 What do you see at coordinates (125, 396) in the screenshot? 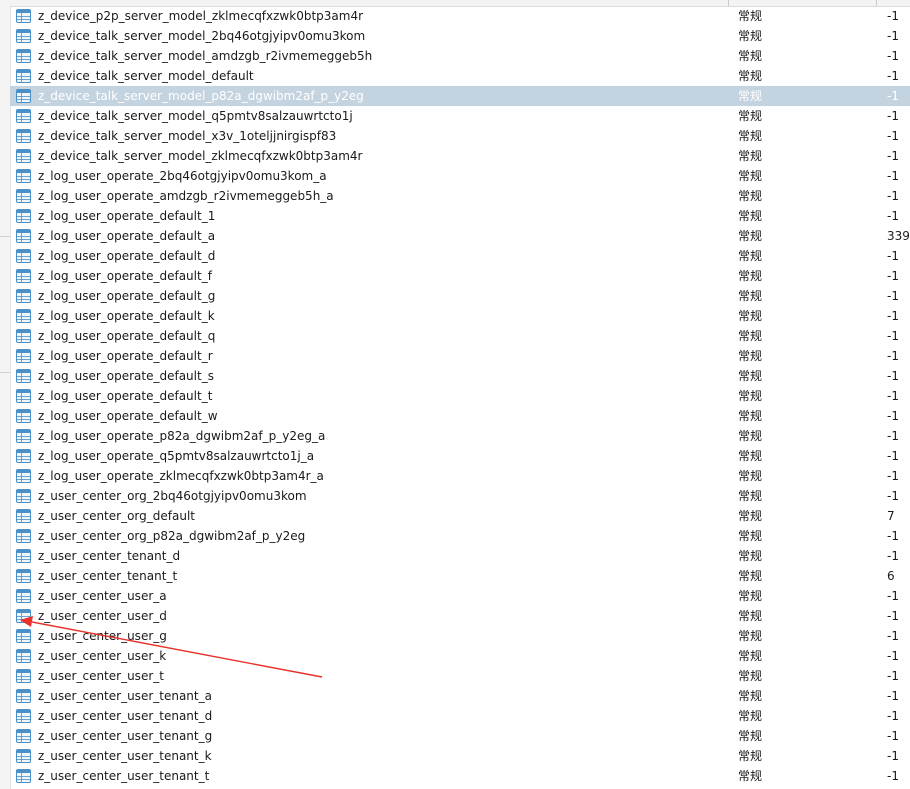
I see `table-name: z_log_user_operate_default_t` at bounding box center [125, 396].